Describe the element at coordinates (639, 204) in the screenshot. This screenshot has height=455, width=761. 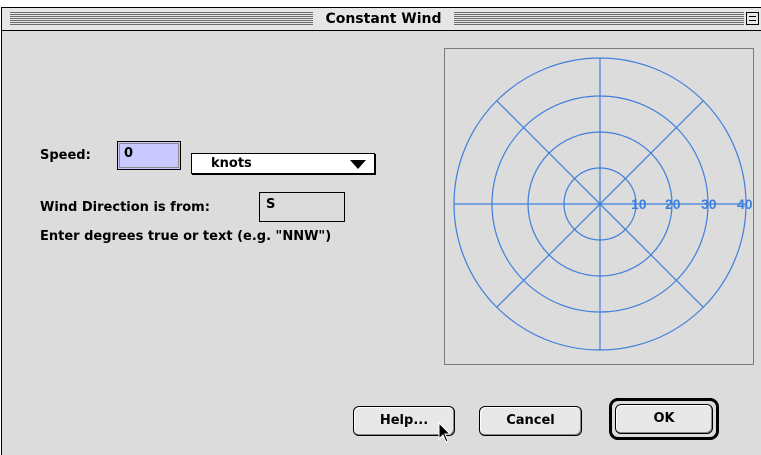
I see `ring-label-10: 10` at that location.